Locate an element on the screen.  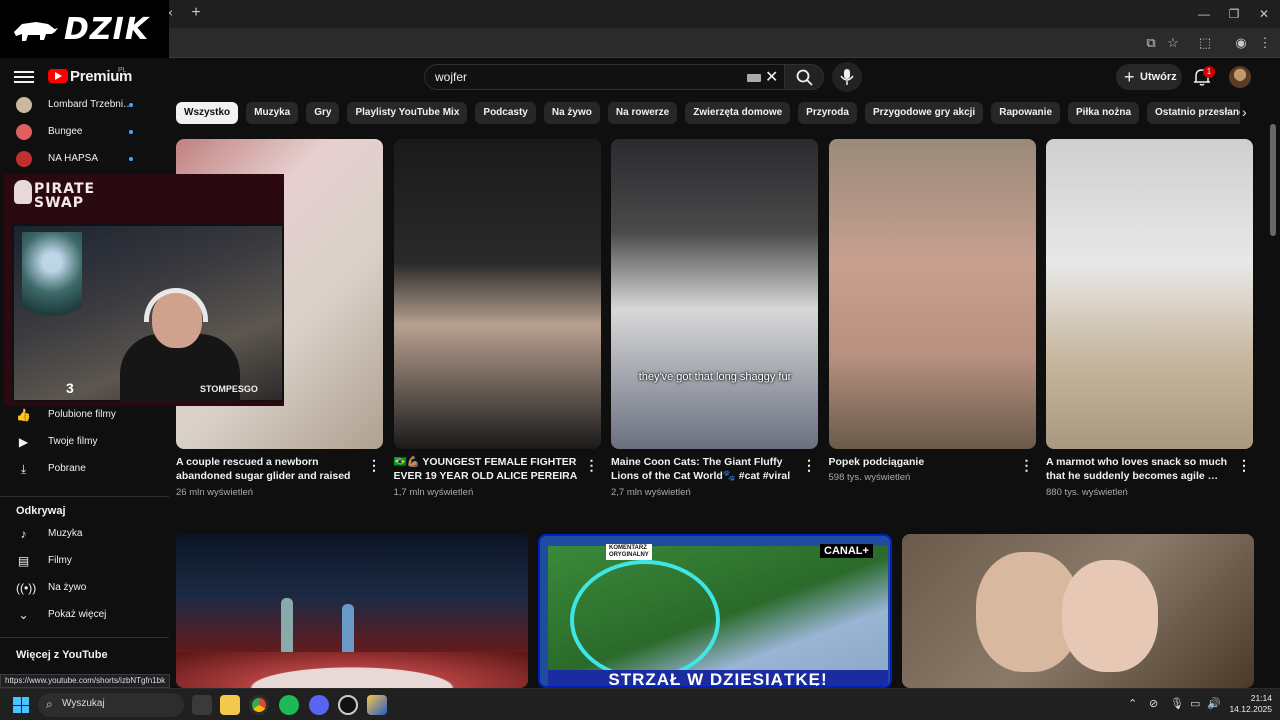
minimize-button: — is located at coordinates (1204, 14).